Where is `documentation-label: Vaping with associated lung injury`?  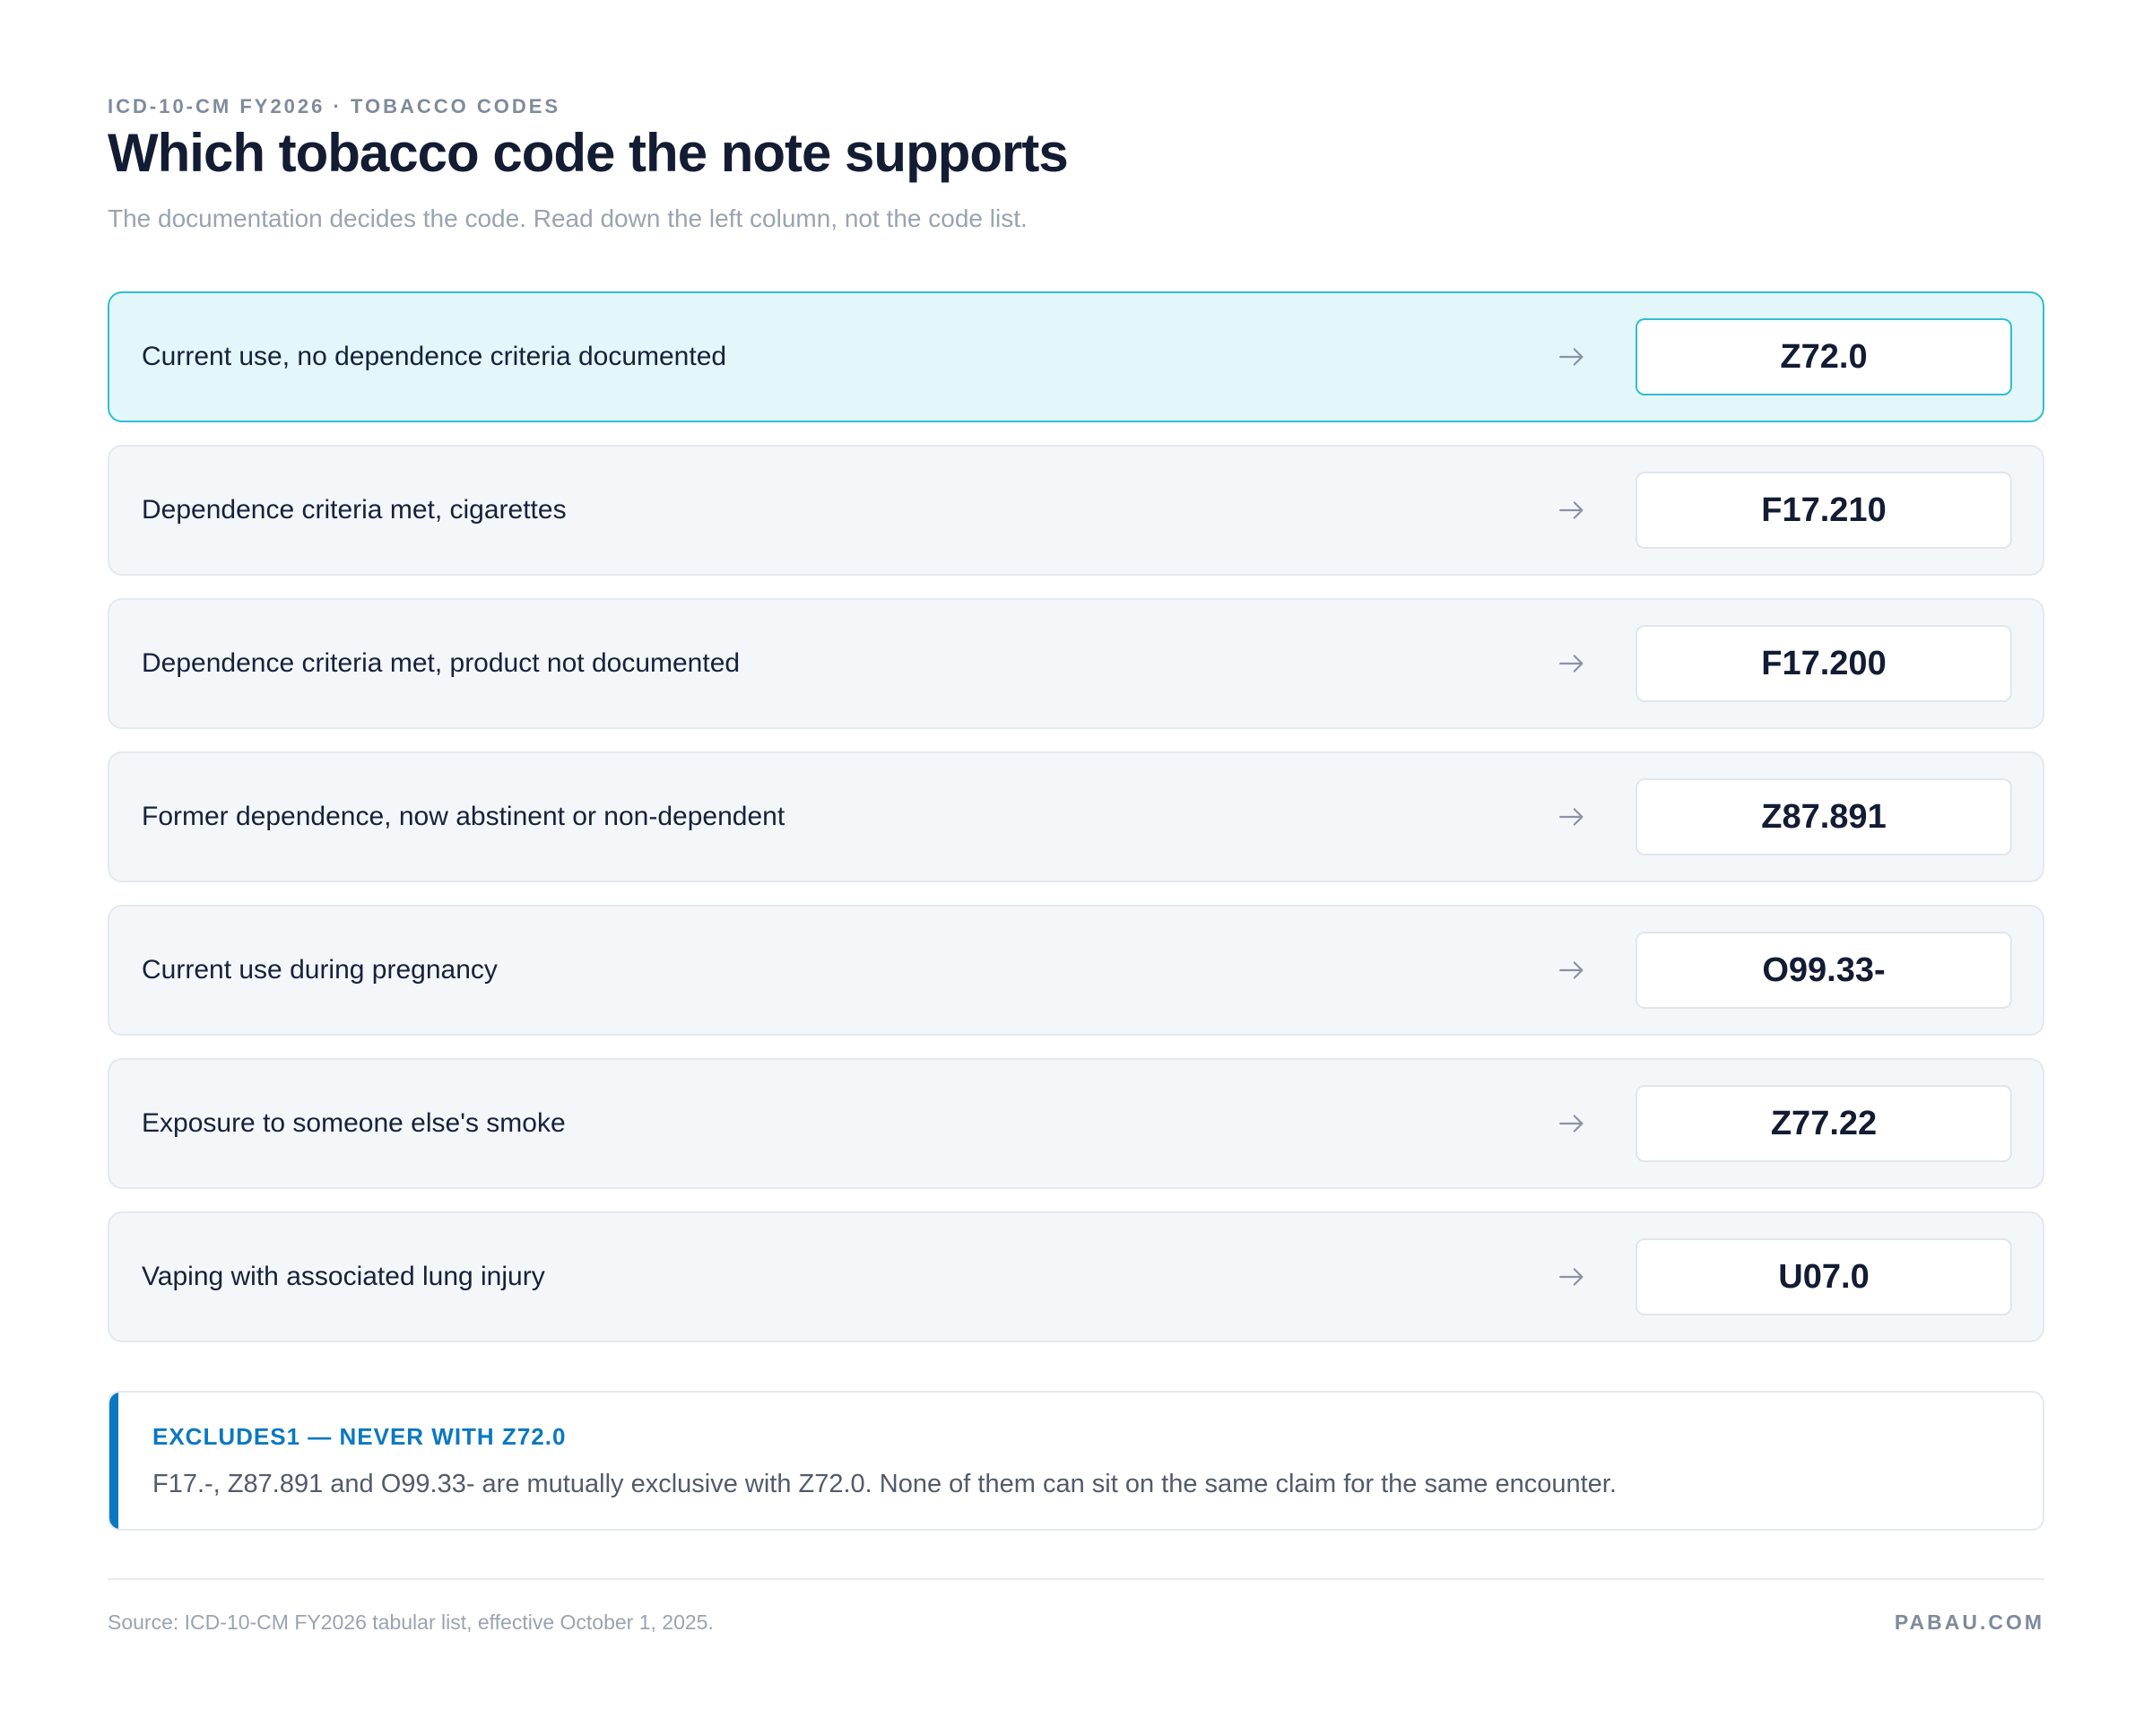 documentation-label: Vaping with associated lung injury is located at coordinates (343, 1276).